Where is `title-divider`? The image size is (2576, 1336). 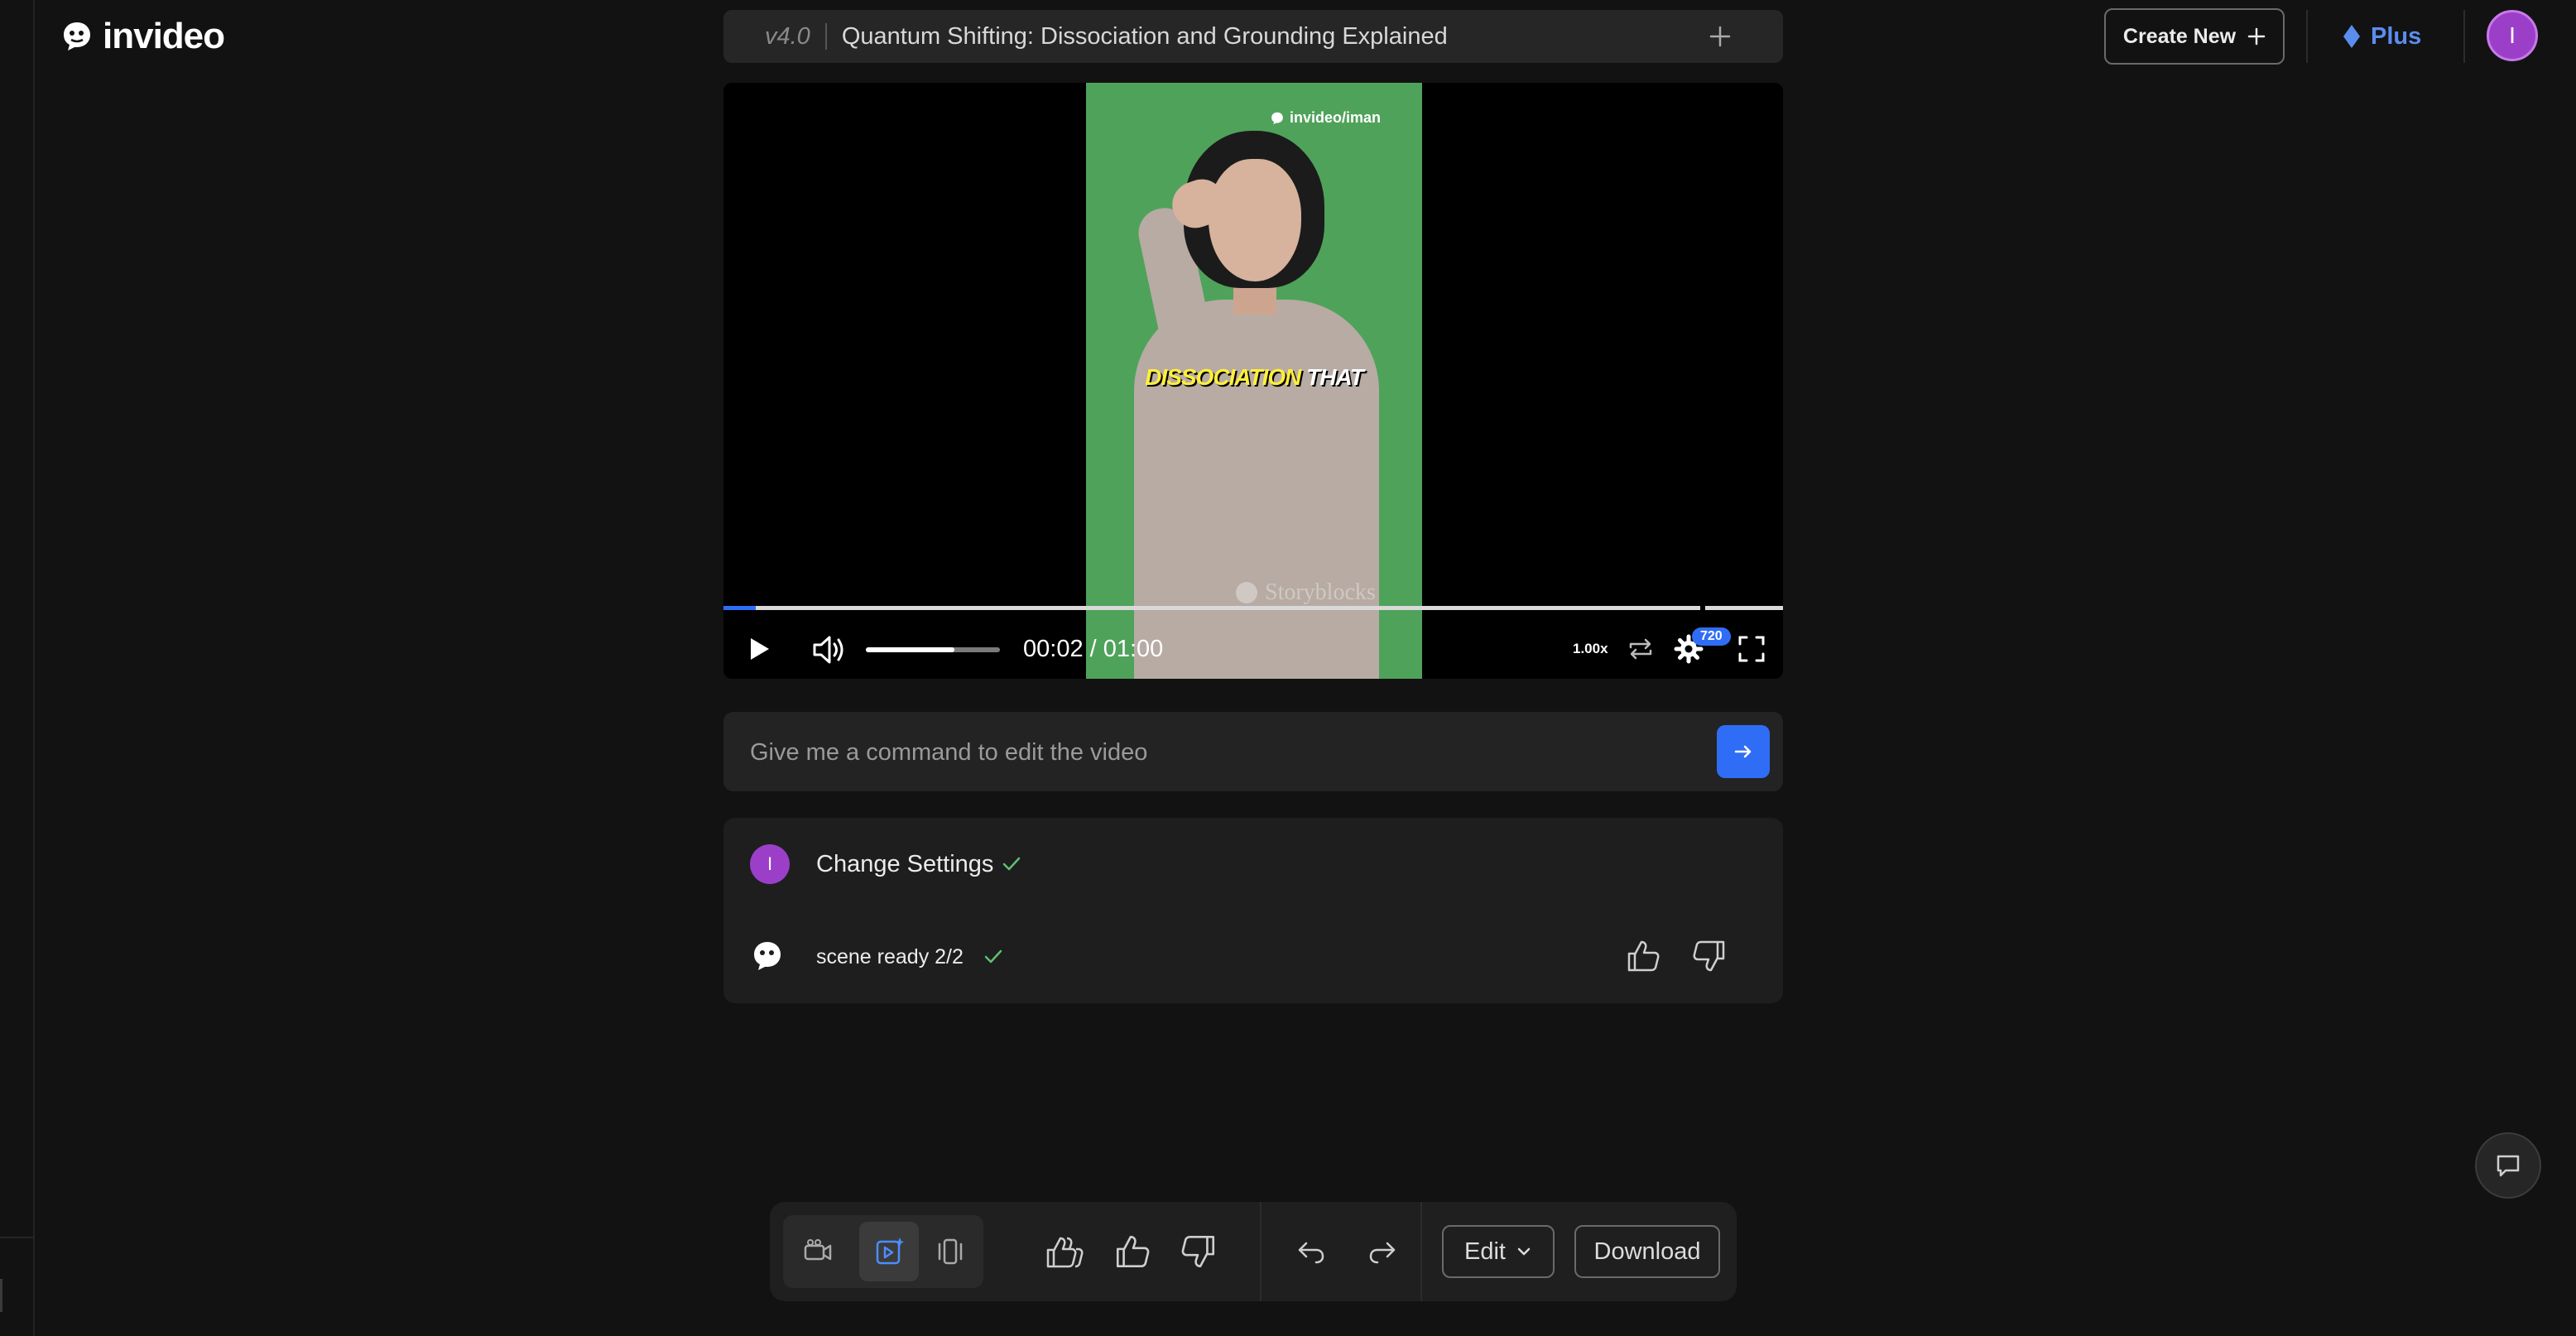 title-divider is located at coordinates (825, 36).